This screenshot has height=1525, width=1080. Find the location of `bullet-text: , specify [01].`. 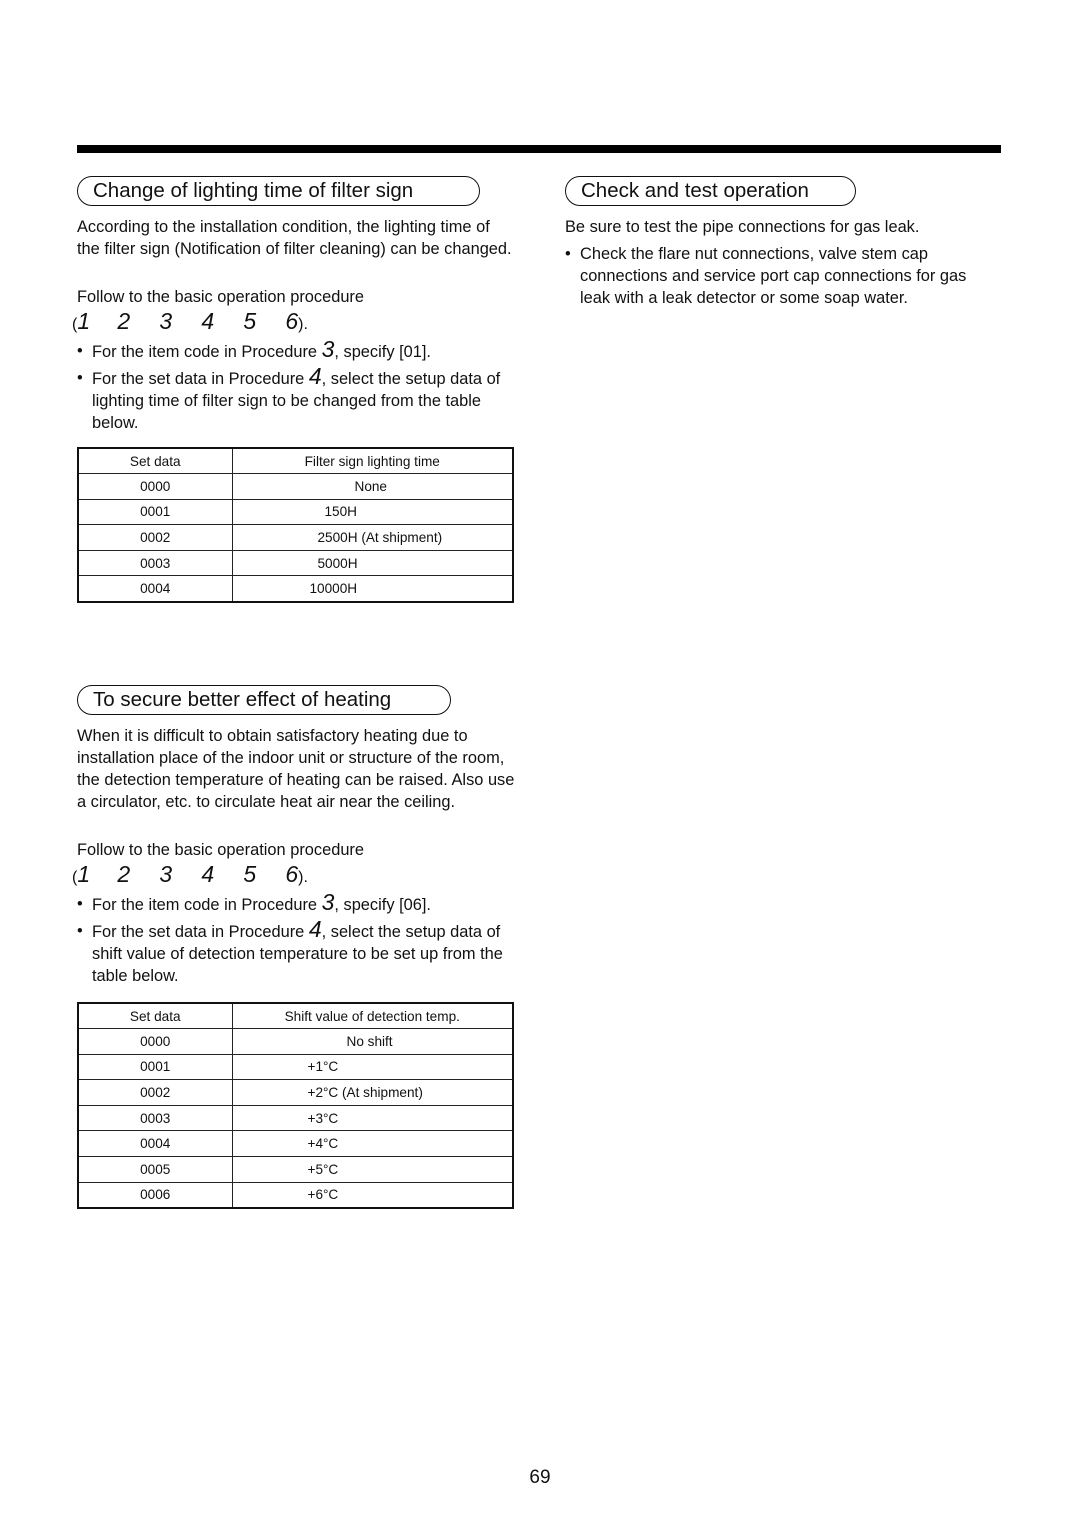

bullet-text: , specify [01]. is located at coordinates (382, 352).